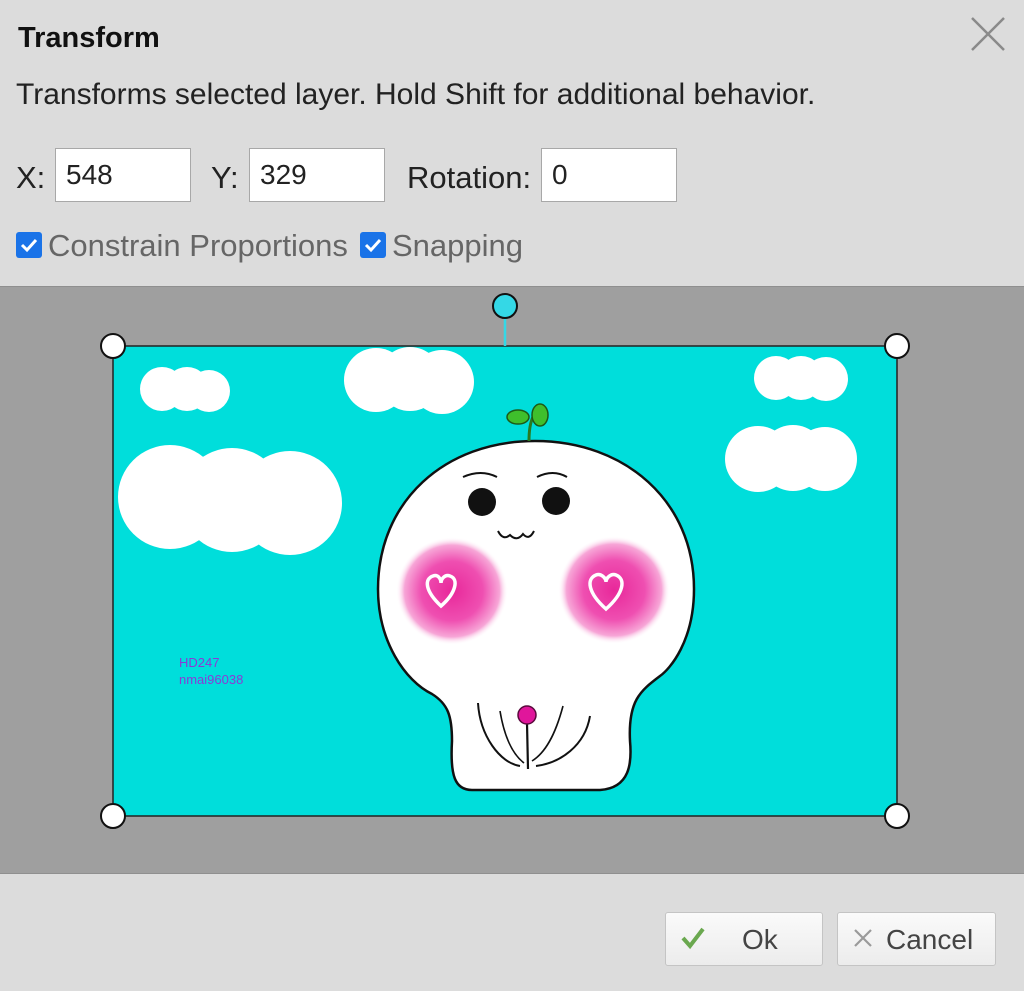  I want to click on y-label: Y:, so click(225, 177).